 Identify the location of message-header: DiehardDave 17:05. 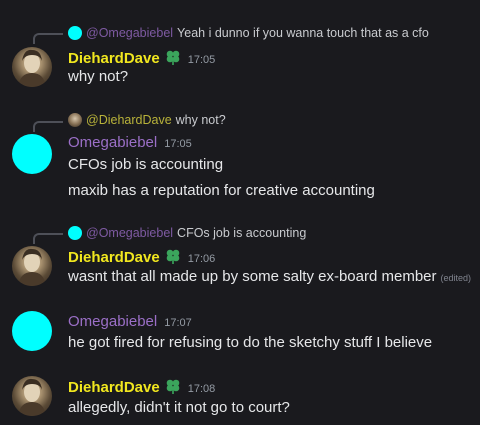
(141, 57).